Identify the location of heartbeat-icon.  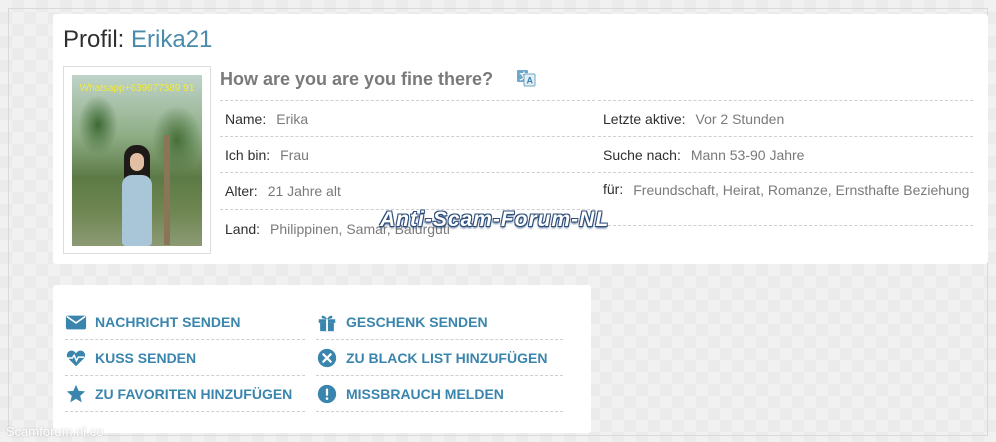
(76, 358).